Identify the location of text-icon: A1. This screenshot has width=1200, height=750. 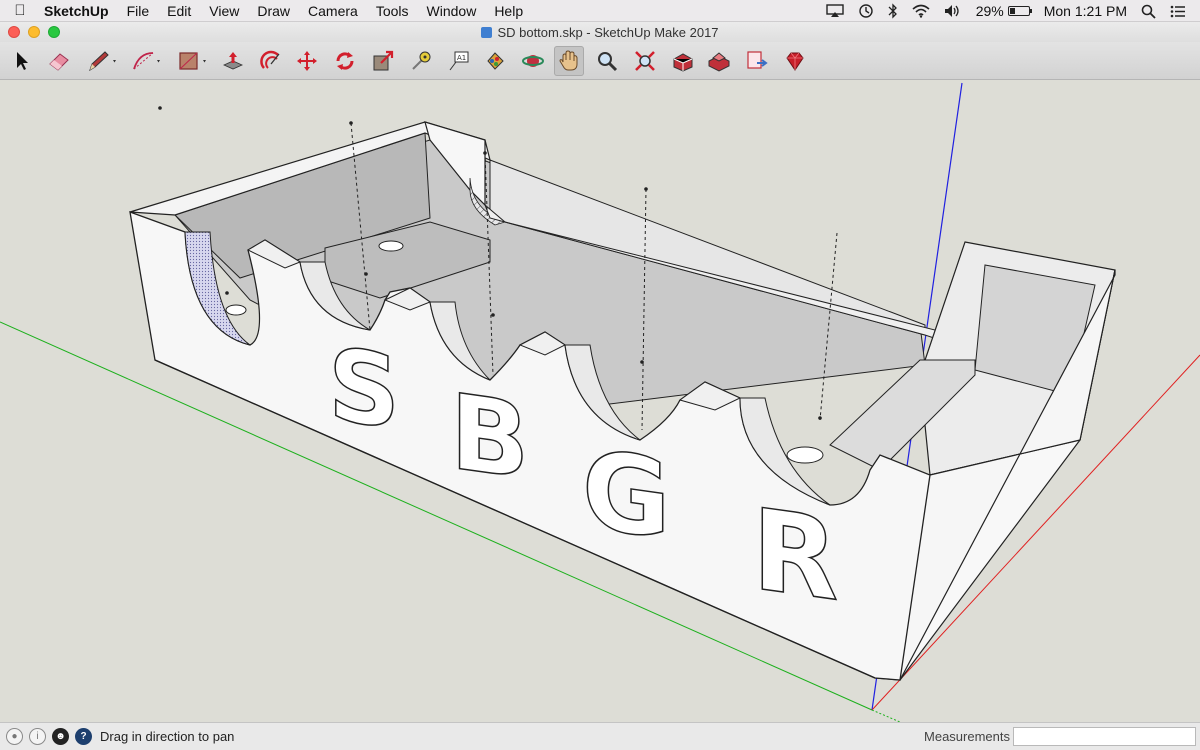
(459, 61).